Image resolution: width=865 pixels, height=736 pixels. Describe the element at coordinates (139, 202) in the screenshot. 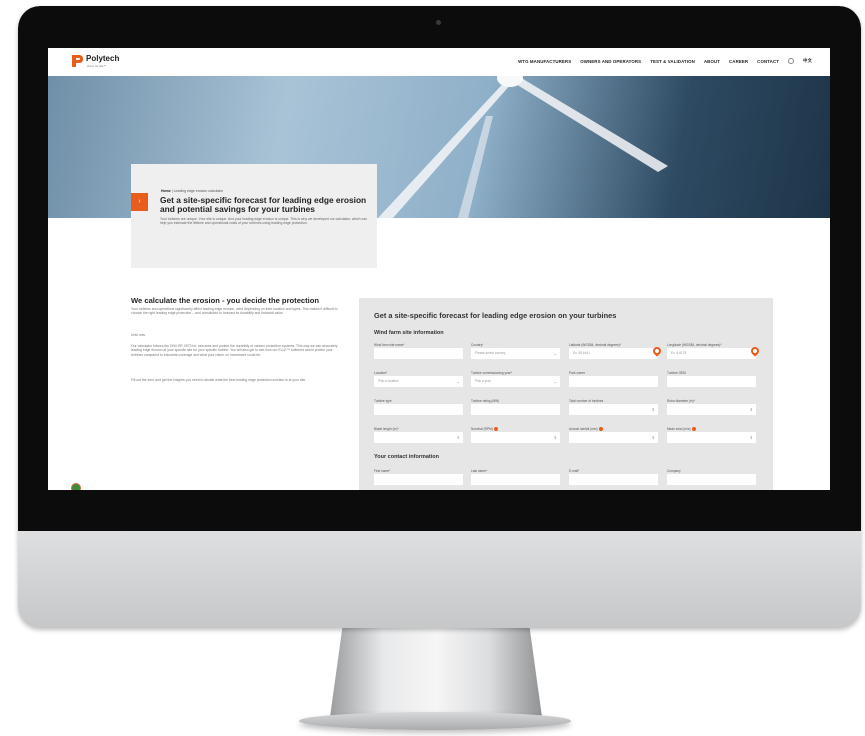

I see `arrow-right-icon: ›` at that location.